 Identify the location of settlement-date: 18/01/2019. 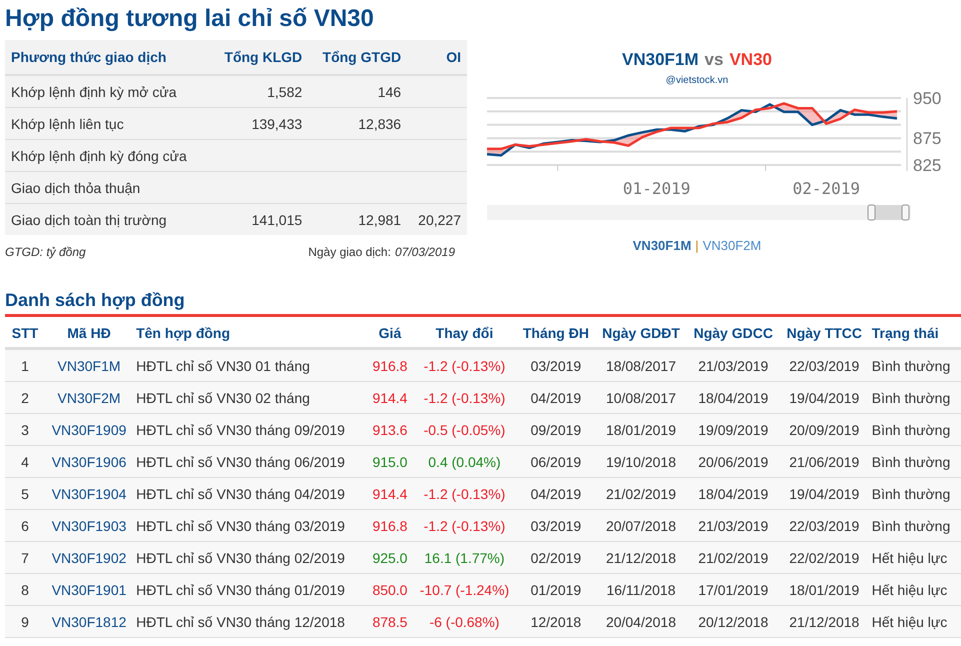
(824, 590).